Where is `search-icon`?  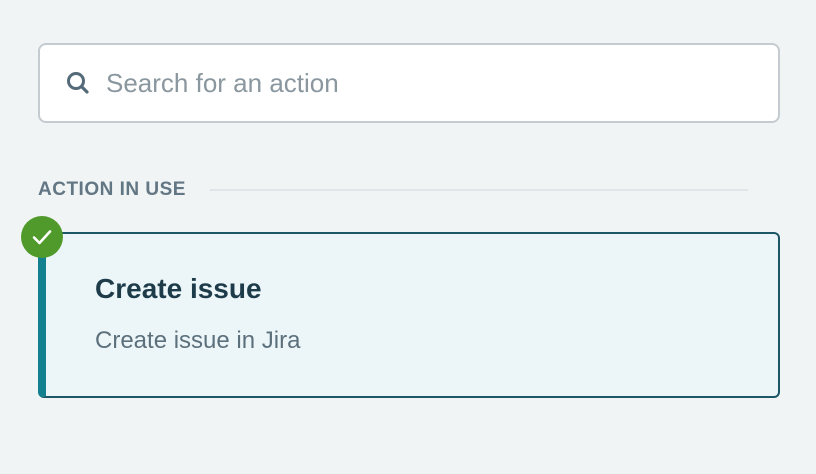
search-icon is located at coordinates (78, 83).